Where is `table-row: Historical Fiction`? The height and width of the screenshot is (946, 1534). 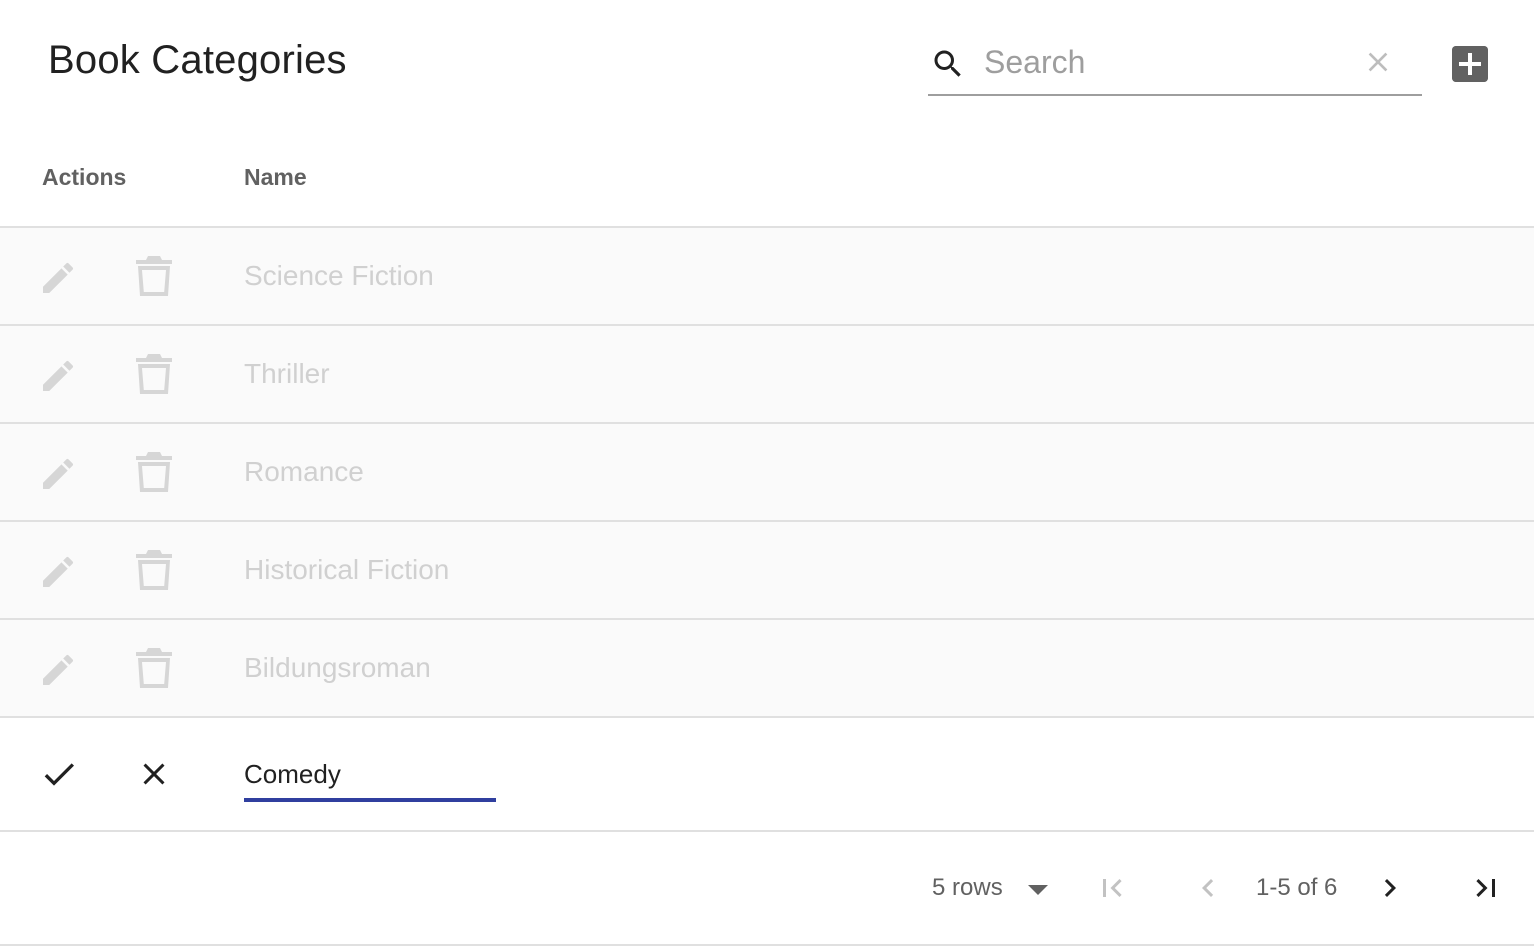 table-row: Historical Fiction is located at coordinates (767, 571).